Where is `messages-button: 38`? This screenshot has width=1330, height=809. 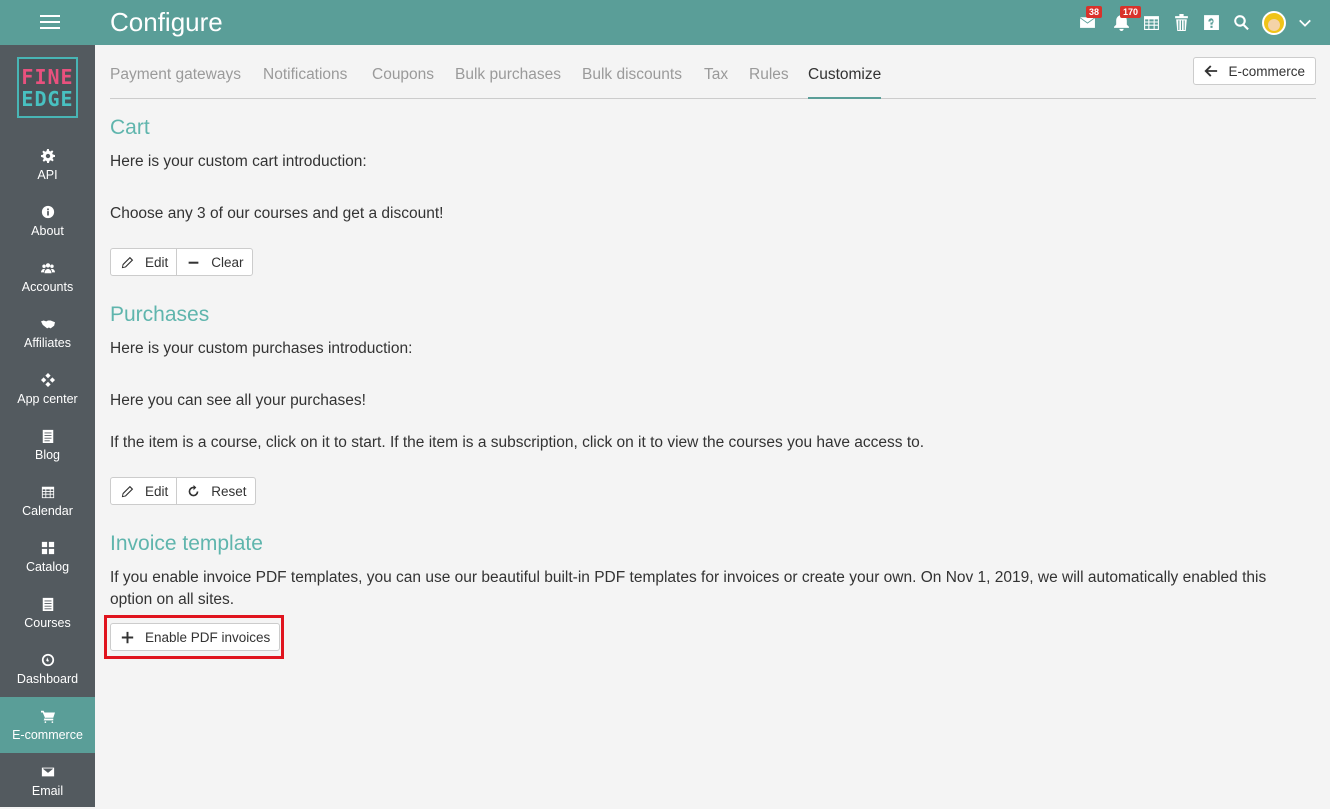
messages-button: 38 is located at coordinates (1088, 20).